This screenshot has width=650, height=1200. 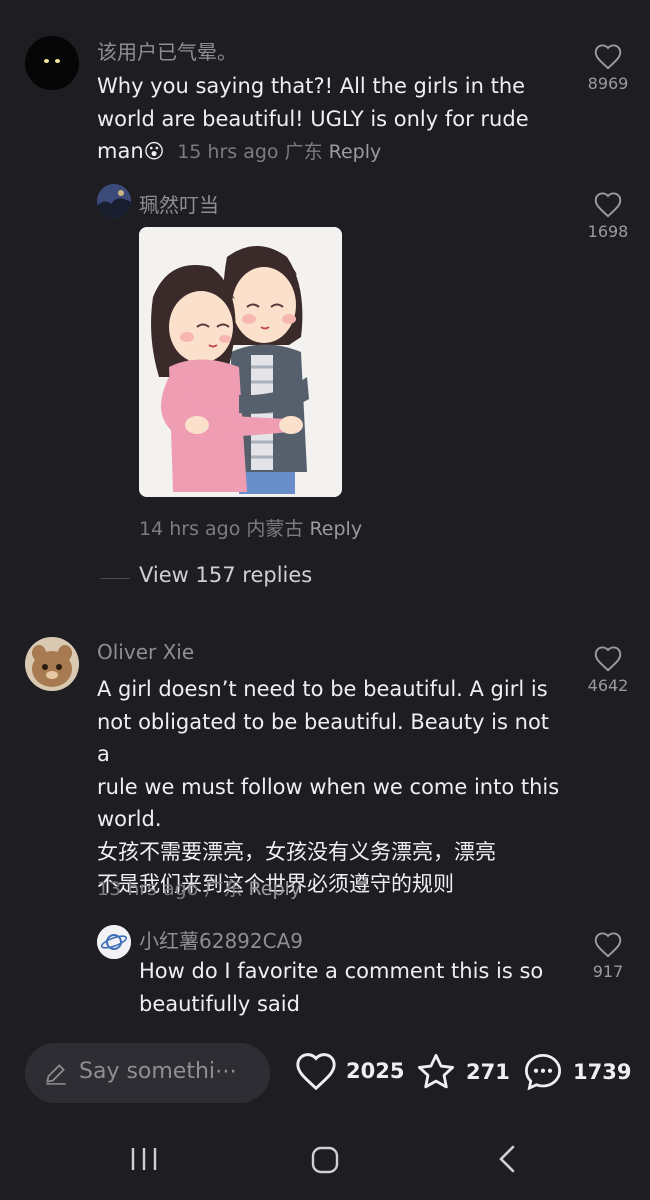 What do you see at coordinates (154, 151) in the screenshot?
I see `emoji: 😮` at bounding box center [154, 151].